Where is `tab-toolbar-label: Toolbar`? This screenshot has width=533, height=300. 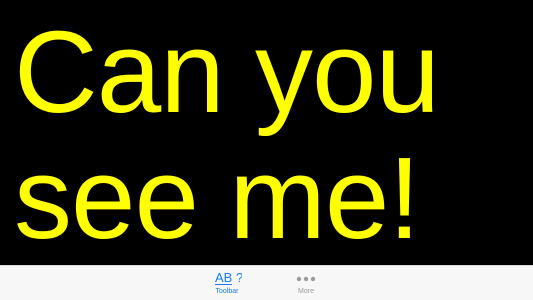
tab-toolbar-label: Toolbar is located at coordinates (227, 291).